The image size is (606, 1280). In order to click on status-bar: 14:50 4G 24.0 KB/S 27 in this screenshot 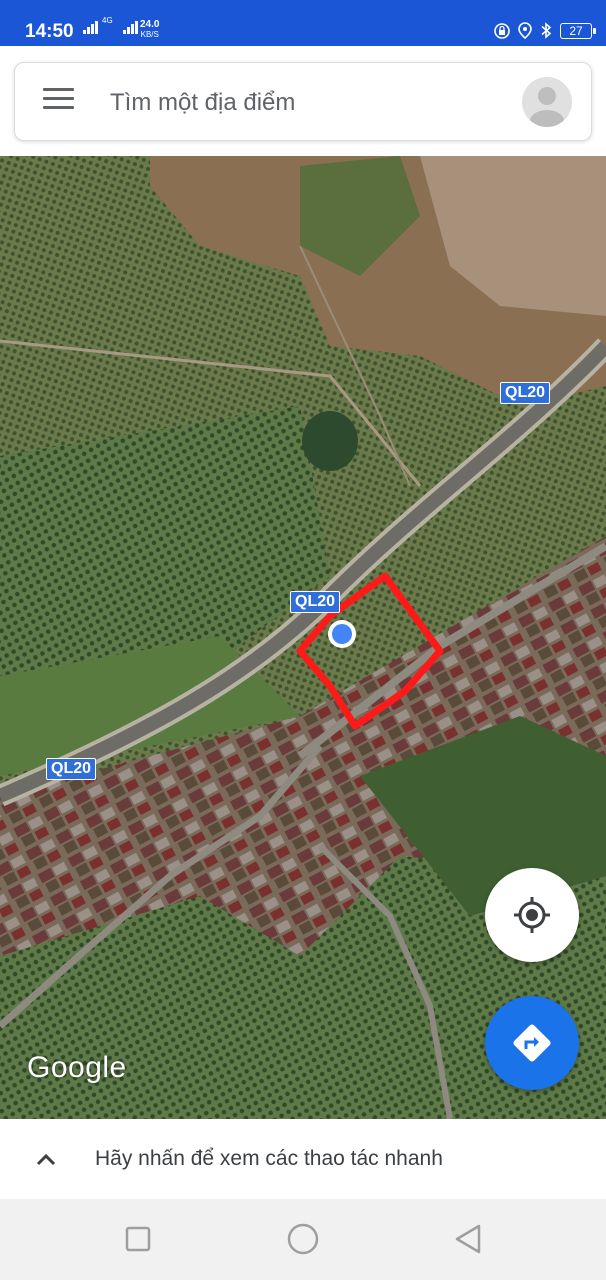, I will do `click(303, 23)`.